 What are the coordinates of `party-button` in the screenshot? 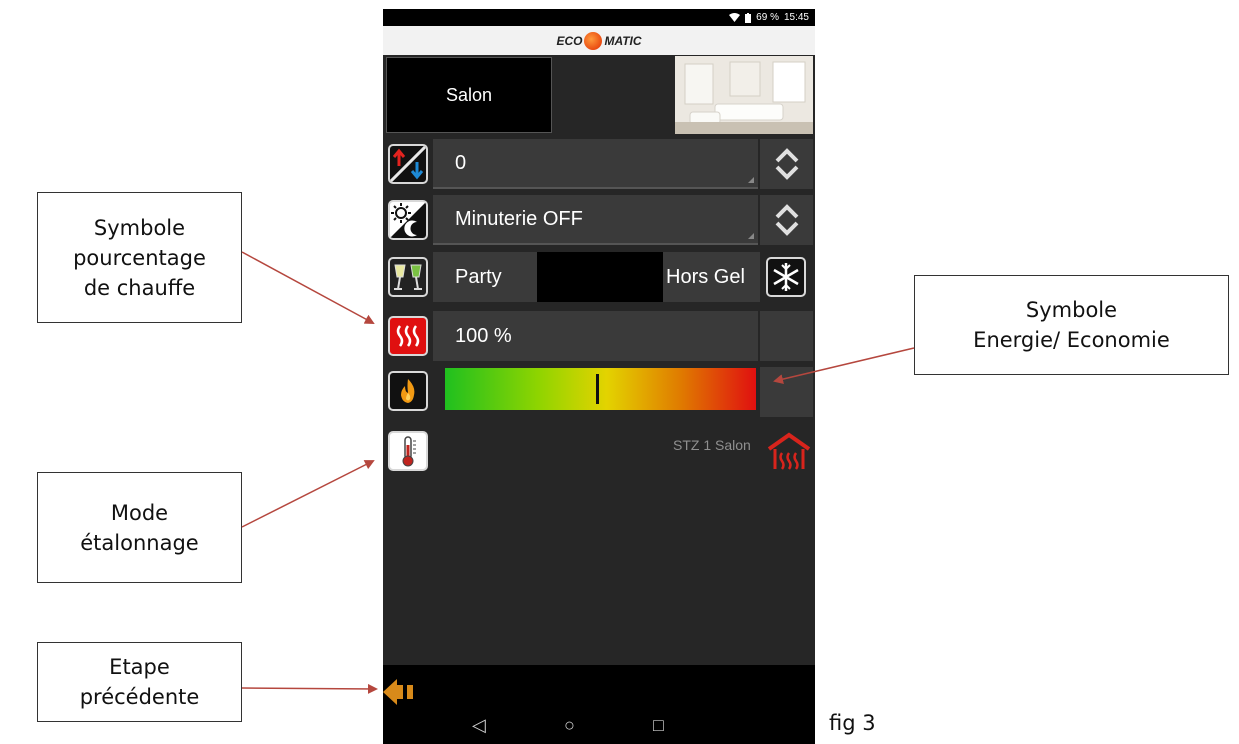 It's located at (408, 277).